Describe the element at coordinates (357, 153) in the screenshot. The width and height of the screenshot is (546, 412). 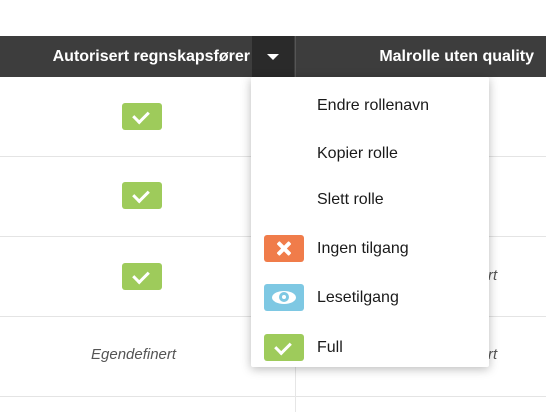
I see `menu-item-label: Kopier rolle` at that location.